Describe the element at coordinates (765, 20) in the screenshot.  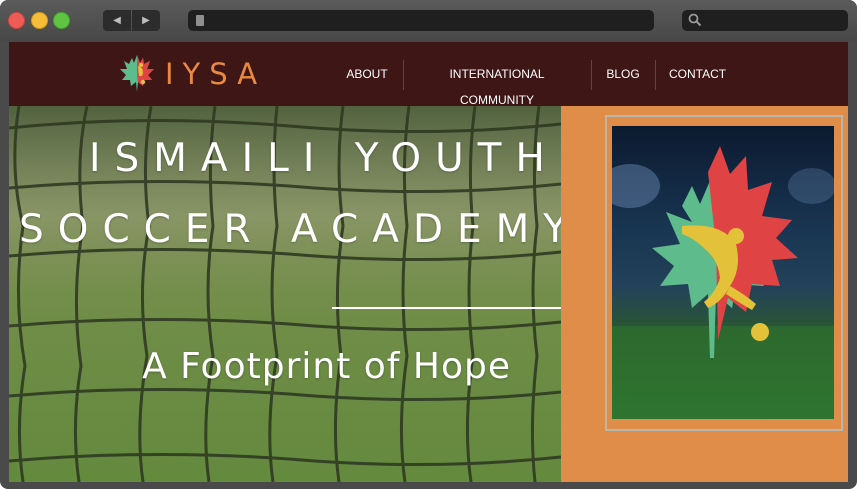
I see `search-bar` at that location.